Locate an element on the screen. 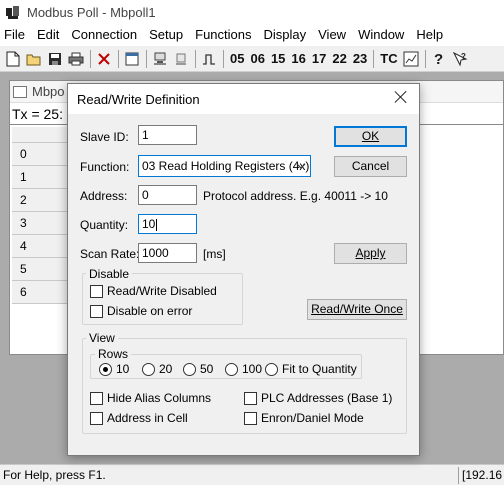 This screenshot has width=504, height=485. connect-icon is located at coordinates (160, 59).